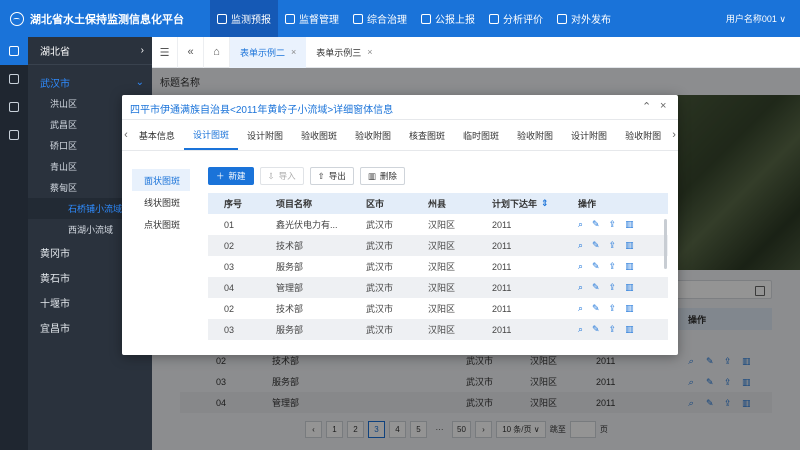  Describe the element at coordinates (210, 135) in the screenshot. I see `tab-design-patch: 设计图斑` at that location.